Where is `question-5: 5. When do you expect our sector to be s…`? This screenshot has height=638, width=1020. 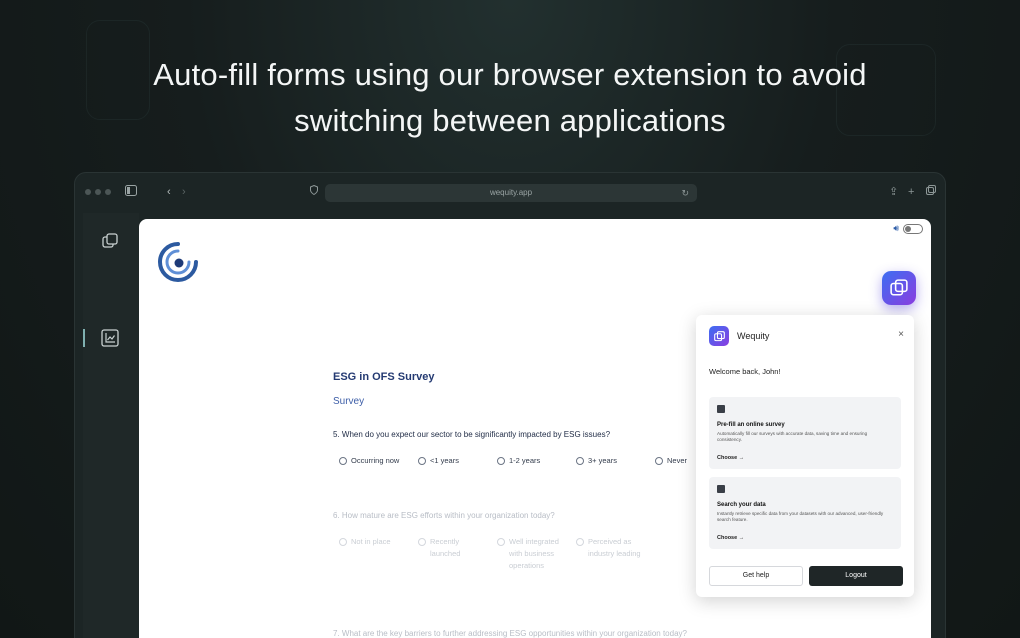 question-5: 5. When do you expect our sector to be s… is located at coordinates (472, 434).